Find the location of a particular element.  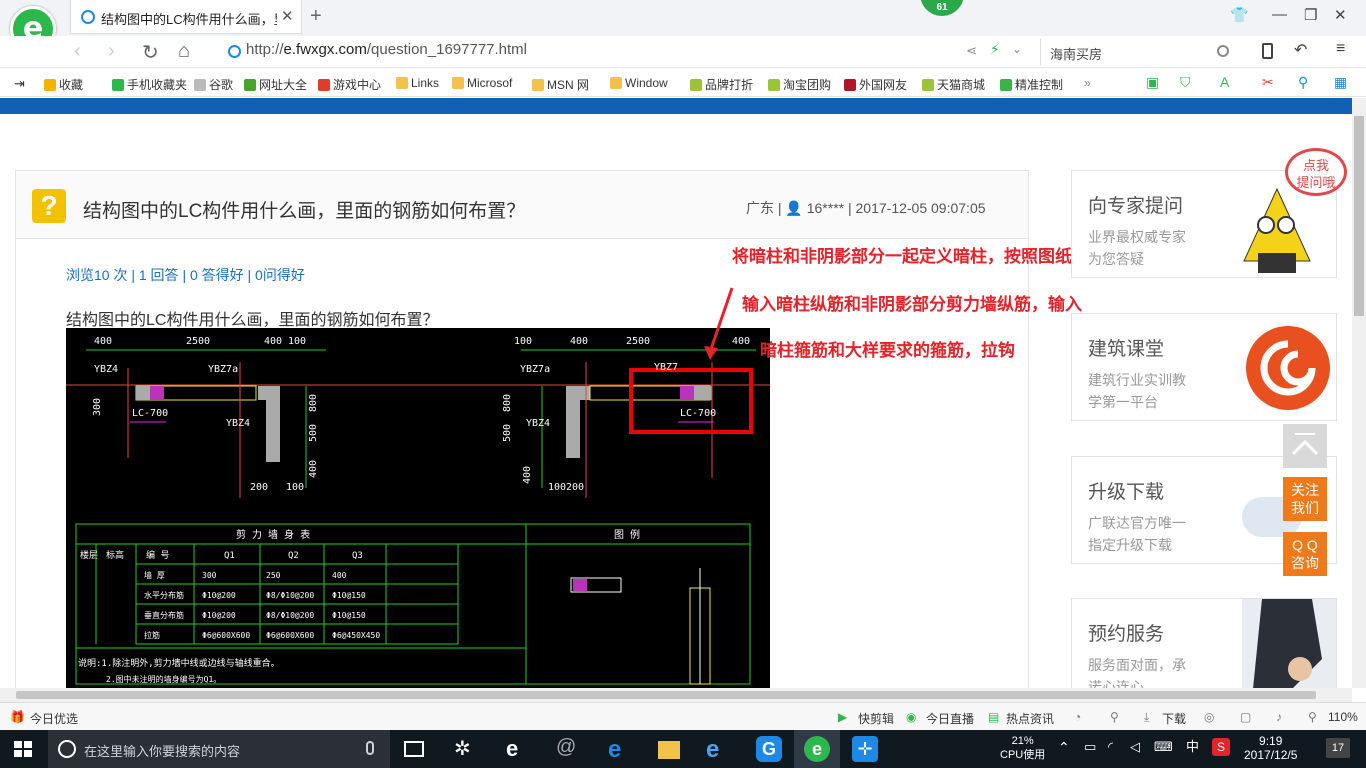

video-edit-icon: ▶ is located at coordinates (842, 717).